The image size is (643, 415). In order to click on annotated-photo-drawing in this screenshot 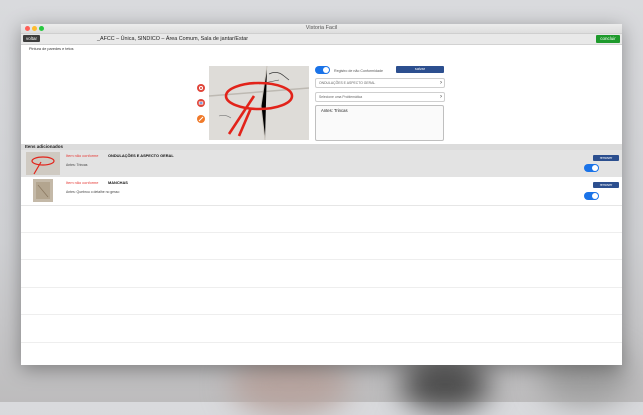, I will do `click(259, 103)`.